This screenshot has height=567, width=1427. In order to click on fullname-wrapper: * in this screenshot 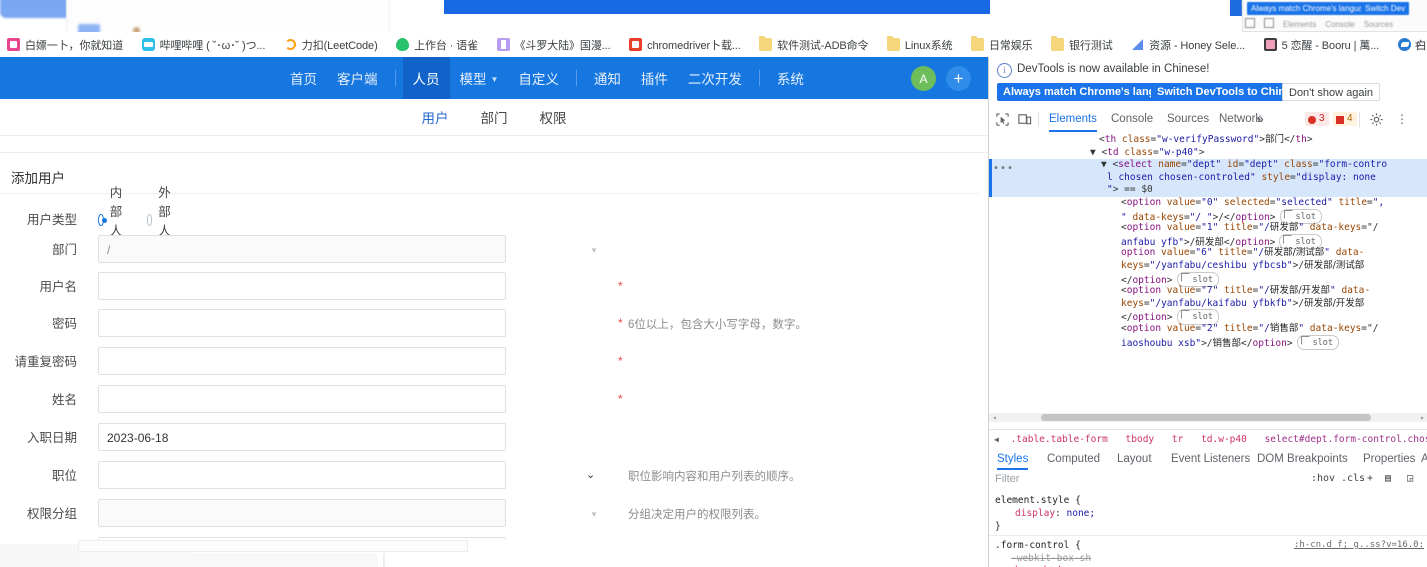, I will do `click(360, 399)`.